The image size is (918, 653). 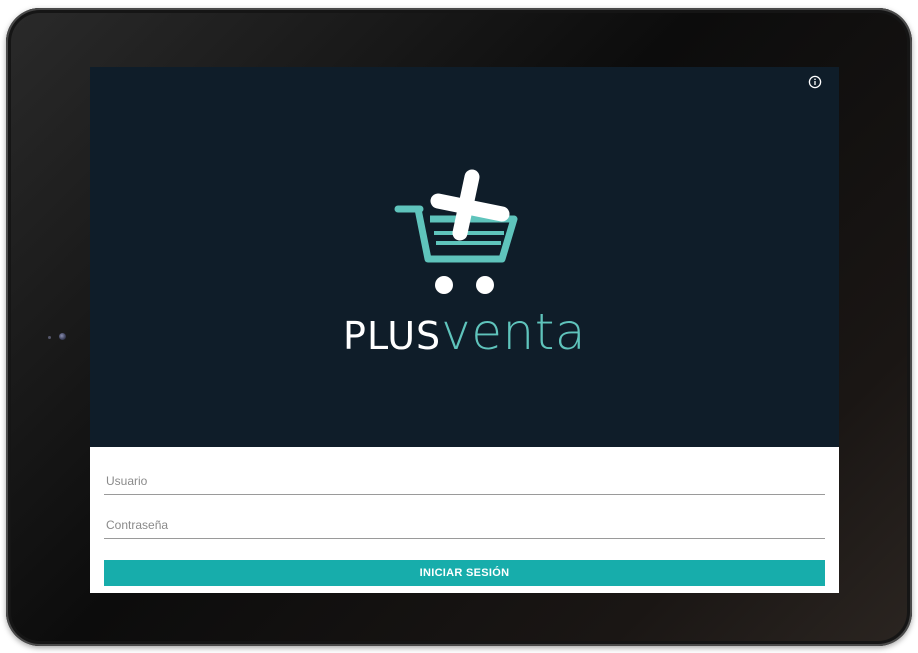 What do you see at coordinates (464, 481) in the screenshot?
I see `username-input` at bounding box center [464, 481].